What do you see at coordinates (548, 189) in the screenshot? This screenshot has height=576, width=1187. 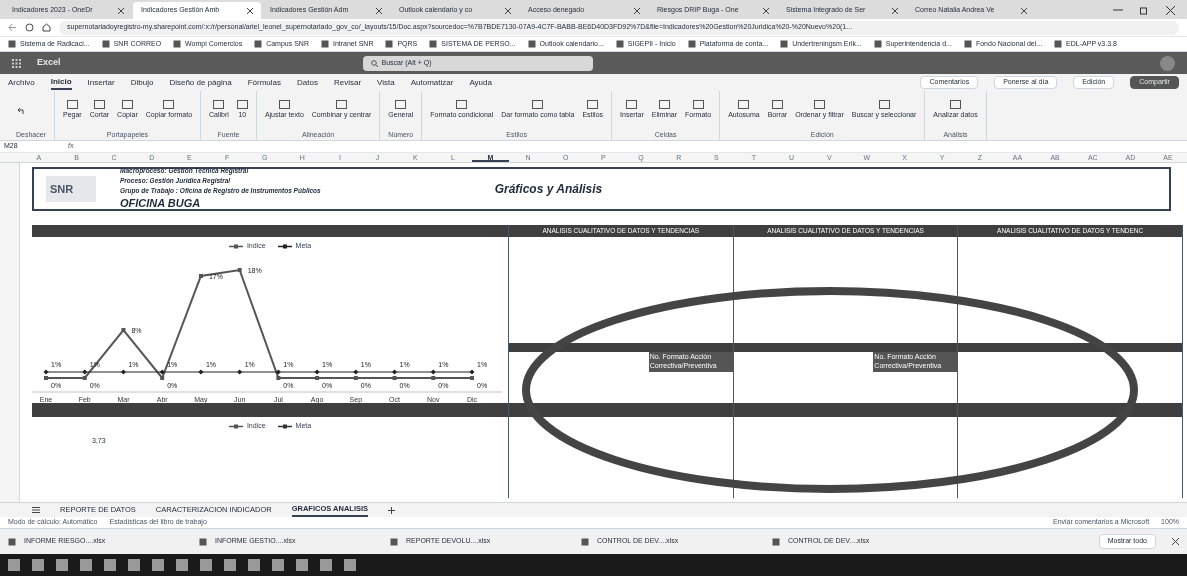 I see `sheet-title: Gráficos y Análisis` at bounding box center [548, 189].